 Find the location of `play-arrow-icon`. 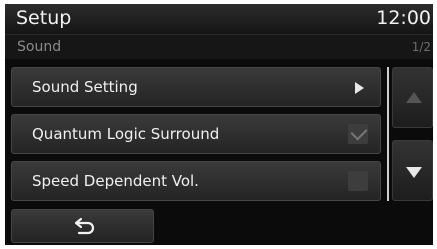

play-arrow-icon is located at coordinates (359, 88).